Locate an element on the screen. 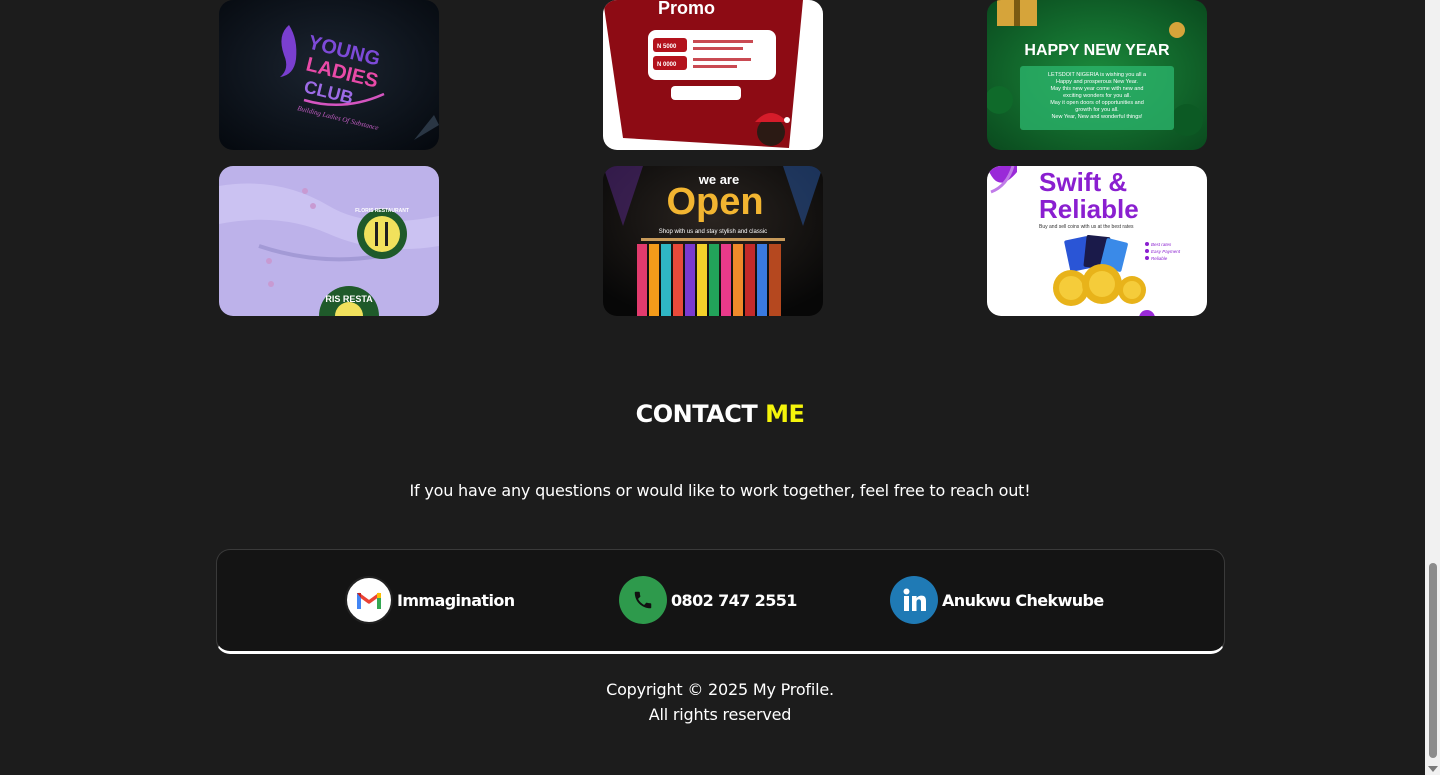  contact-email-label: Immagination is located at coordinates (456, 600).